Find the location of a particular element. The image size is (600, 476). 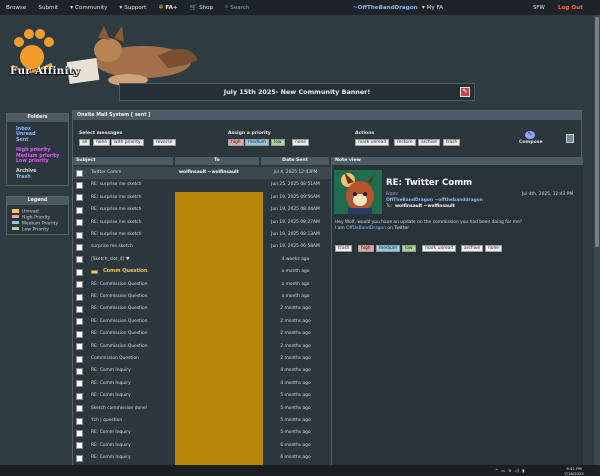

table-row: Ych | question 5 months ago is located at coordinates (202, 421).